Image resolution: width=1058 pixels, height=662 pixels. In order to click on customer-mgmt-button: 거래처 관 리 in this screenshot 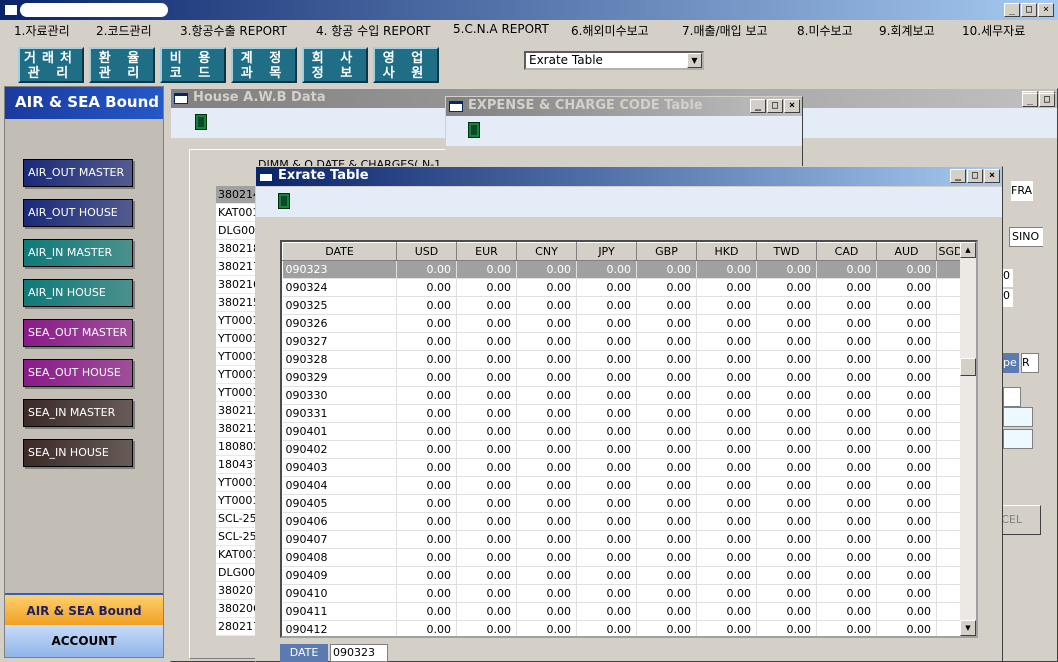, I will do `click(51, 65)`.